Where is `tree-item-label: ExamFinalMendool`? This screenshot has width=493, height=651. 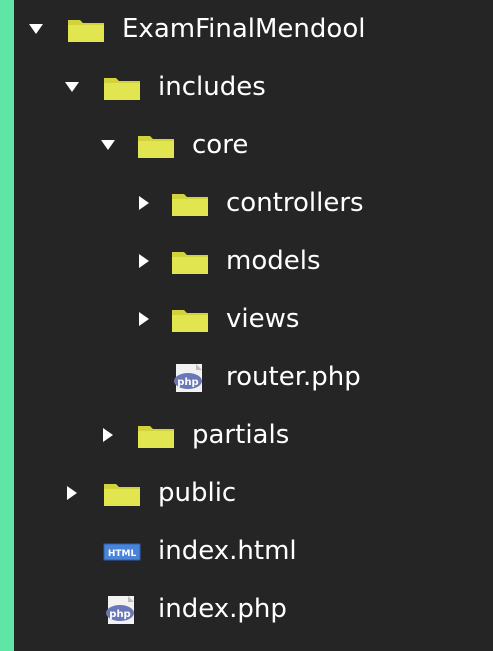
tree-item-label: ExamFinalMendool is located at coordinates (244, 29).